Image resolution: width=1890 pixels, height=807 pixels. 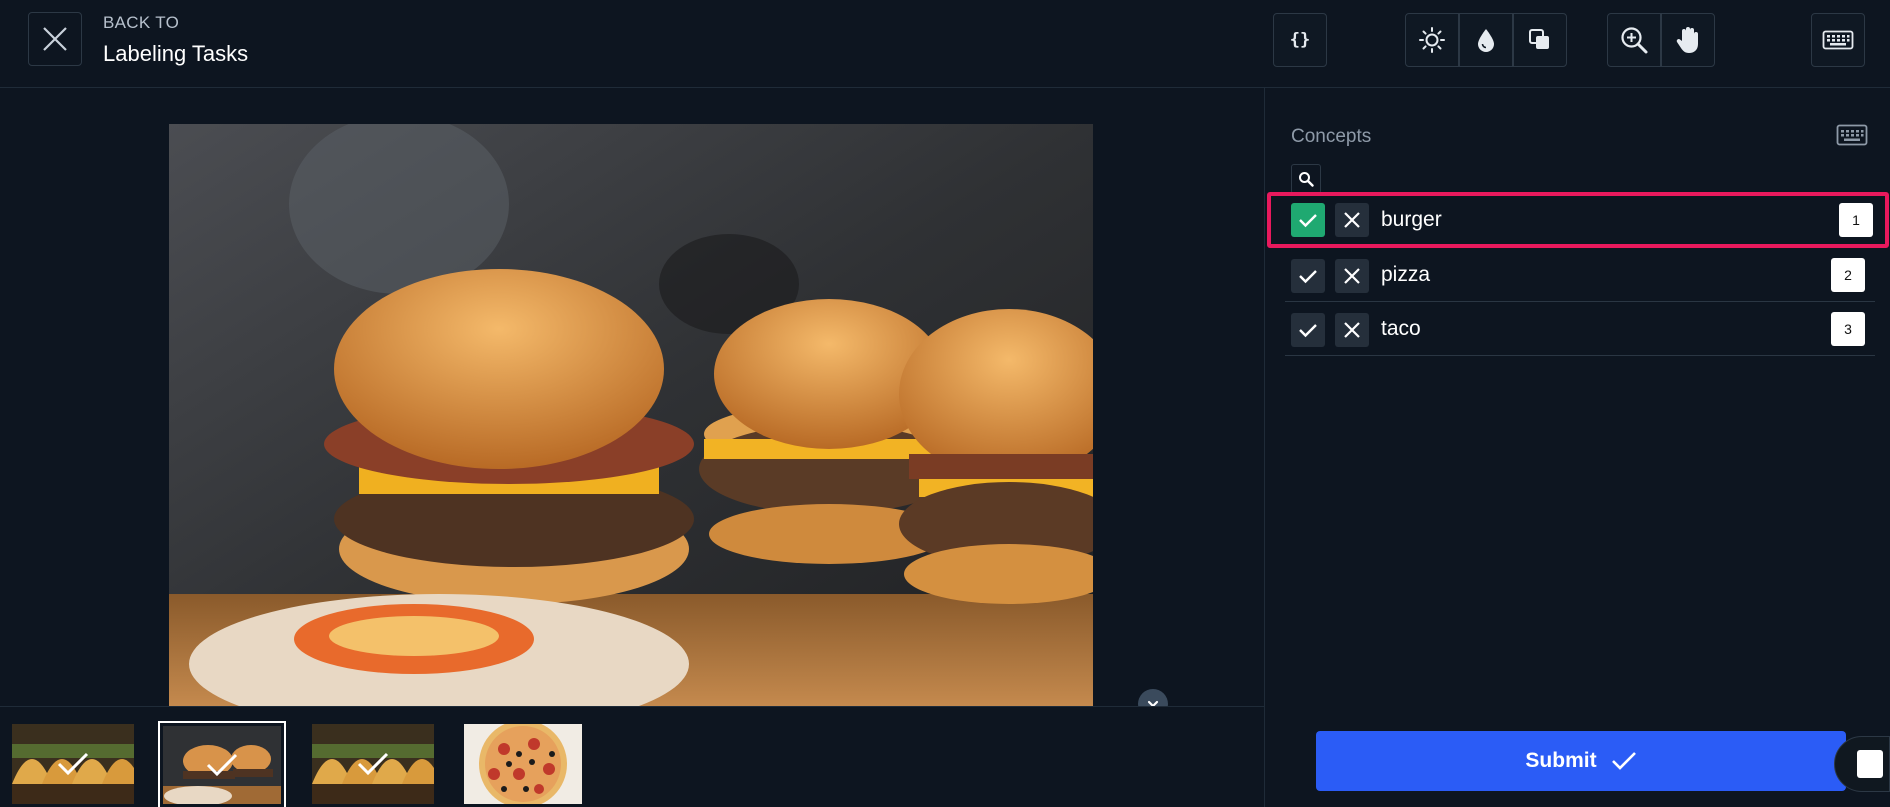 What do you see at coordinates (1848, 329) in the screenshot?
I see `shortcut-key-badge: 3` at bounding box center [1848, 329].